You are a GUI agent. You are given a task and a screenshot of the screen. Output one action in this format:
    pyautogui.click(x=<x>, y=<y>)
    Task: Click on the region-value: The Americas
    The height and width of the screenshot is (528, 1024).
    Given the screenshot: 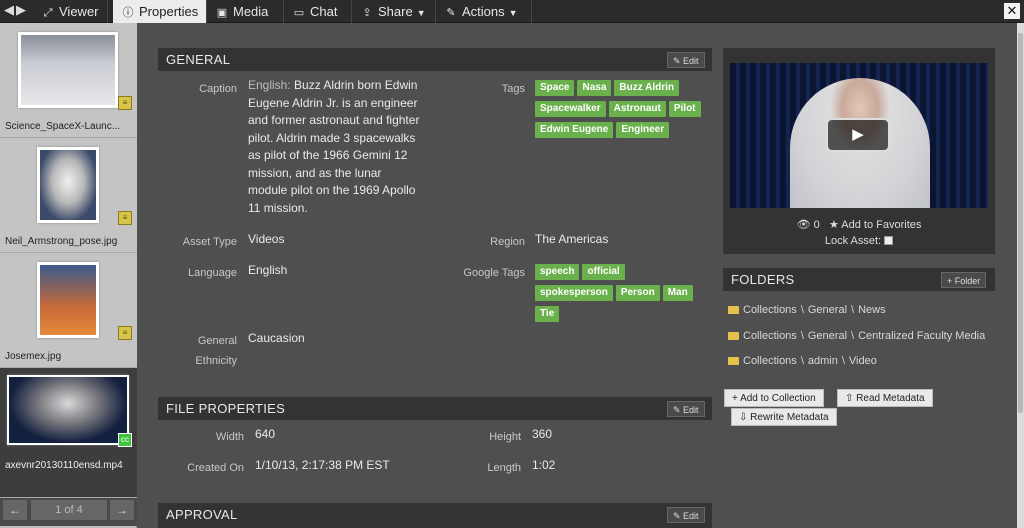 What is the action you would take?
    pyautogui.click(x=572, y=239)
    